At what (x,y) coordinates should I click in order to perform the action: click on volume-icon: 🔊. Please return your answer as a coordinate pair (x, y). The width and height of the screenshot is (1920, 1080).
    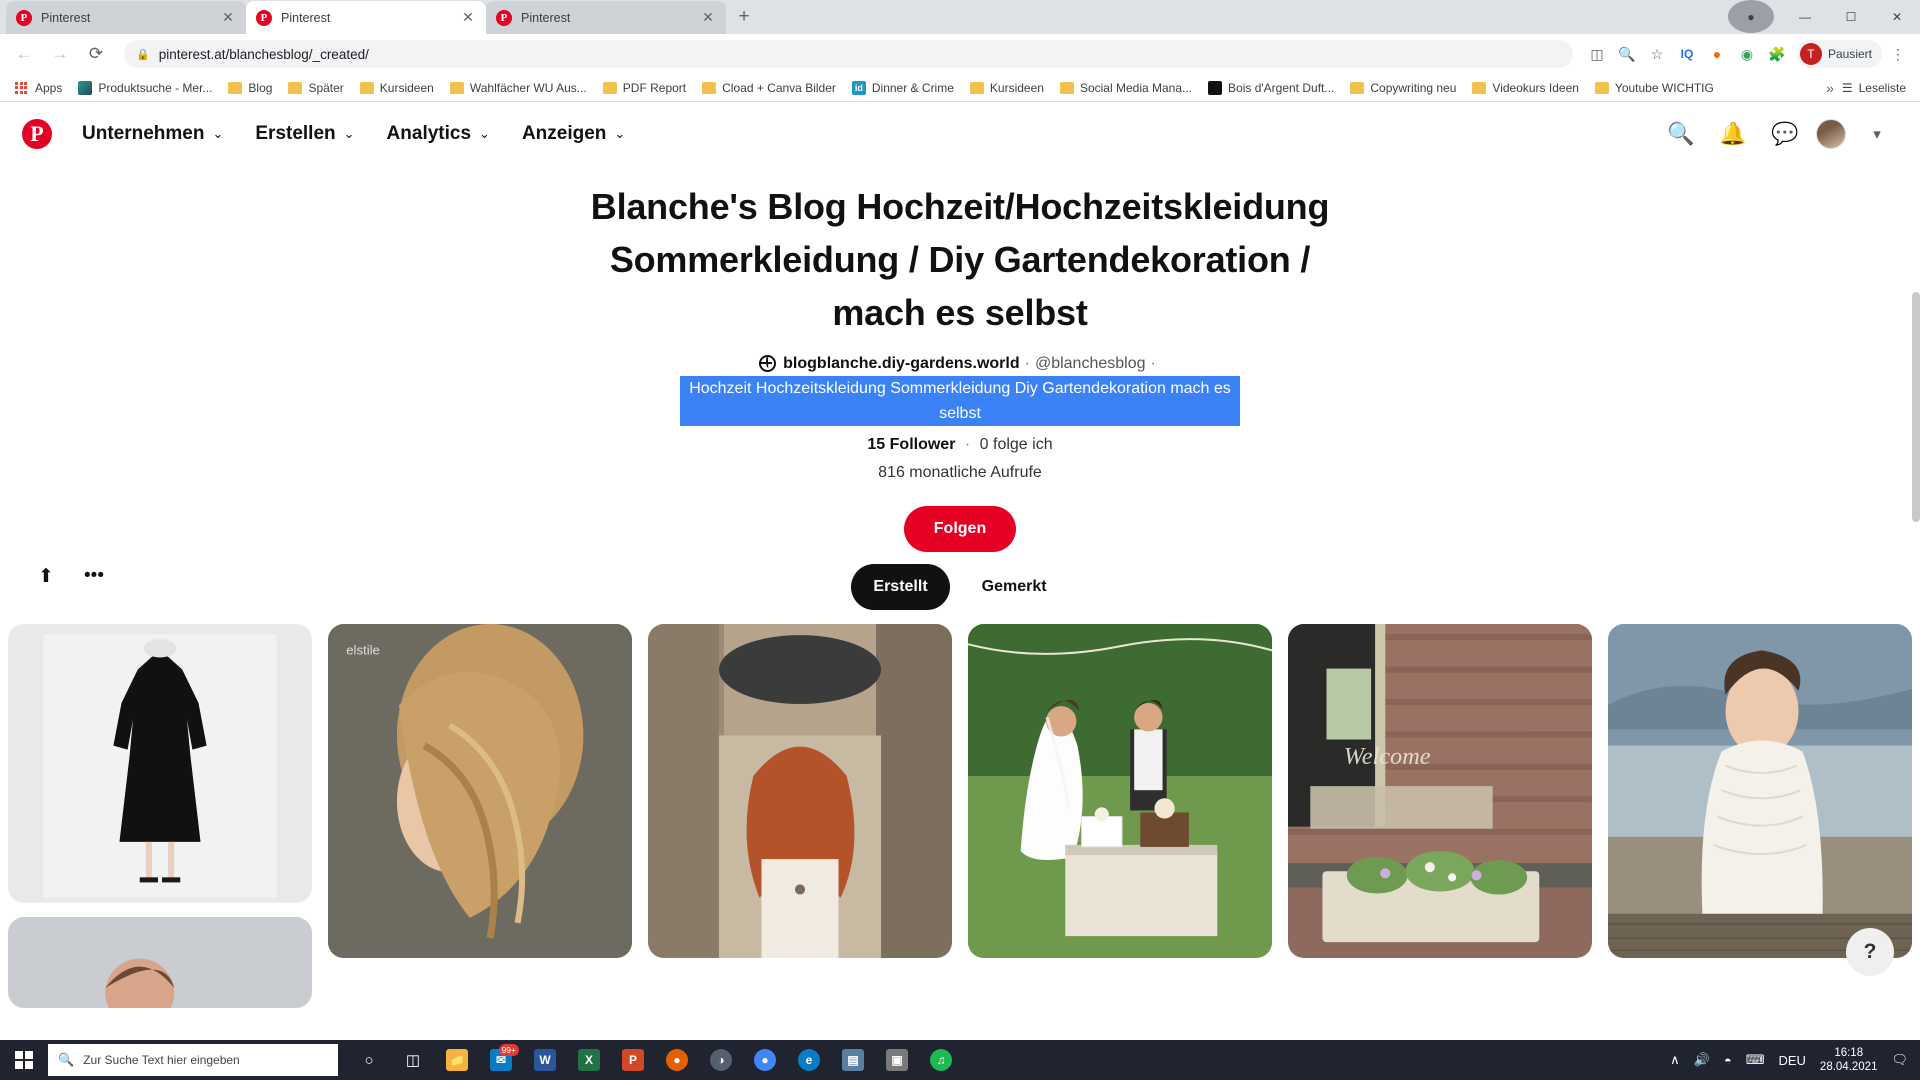
    Looking at the image, I should click on (1702, 1060).